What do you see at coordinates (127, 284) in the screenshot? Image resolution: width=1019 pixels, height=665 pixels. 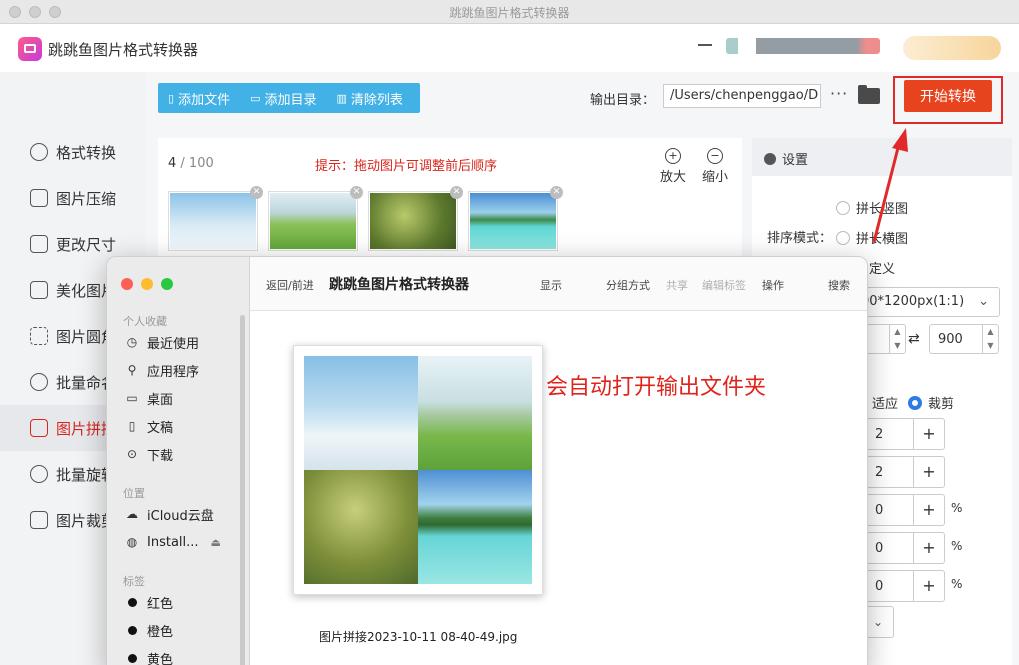 I see `finder-close-button` at bounding box center [127, 284].